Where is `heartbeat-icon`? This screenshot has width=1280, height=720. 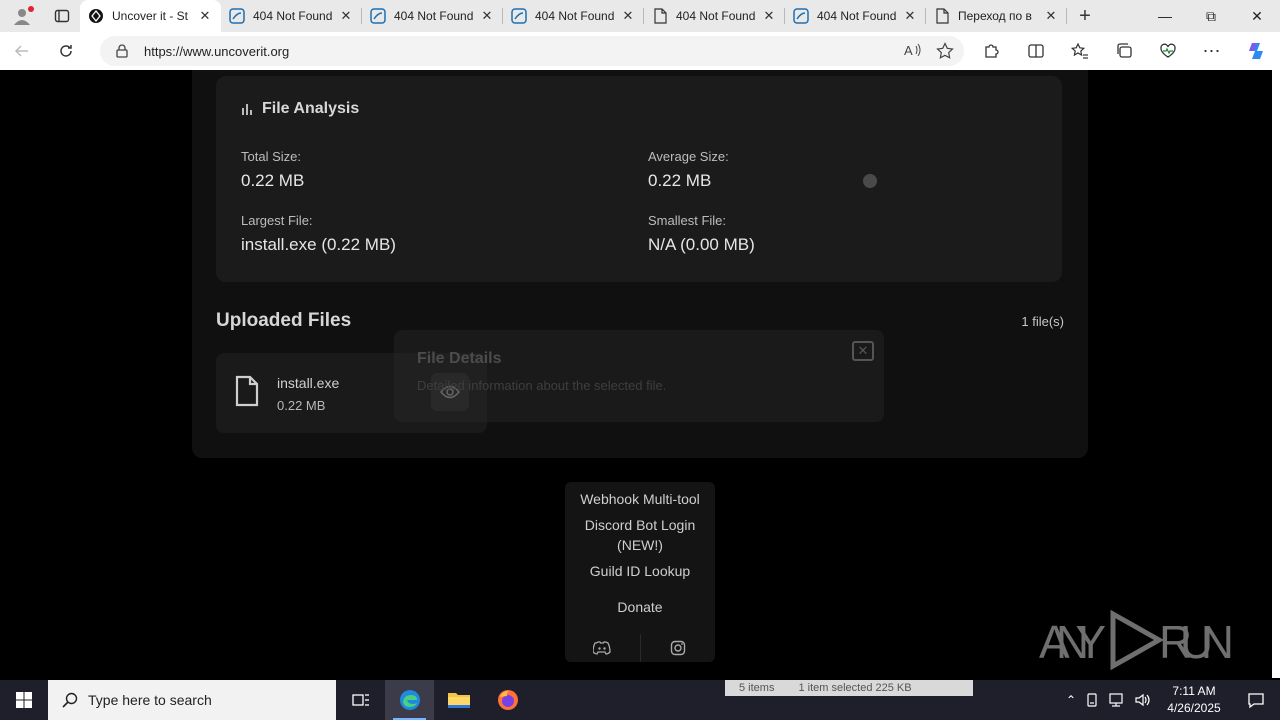 heartbeat-icon is located at coordinates (1168, 50).